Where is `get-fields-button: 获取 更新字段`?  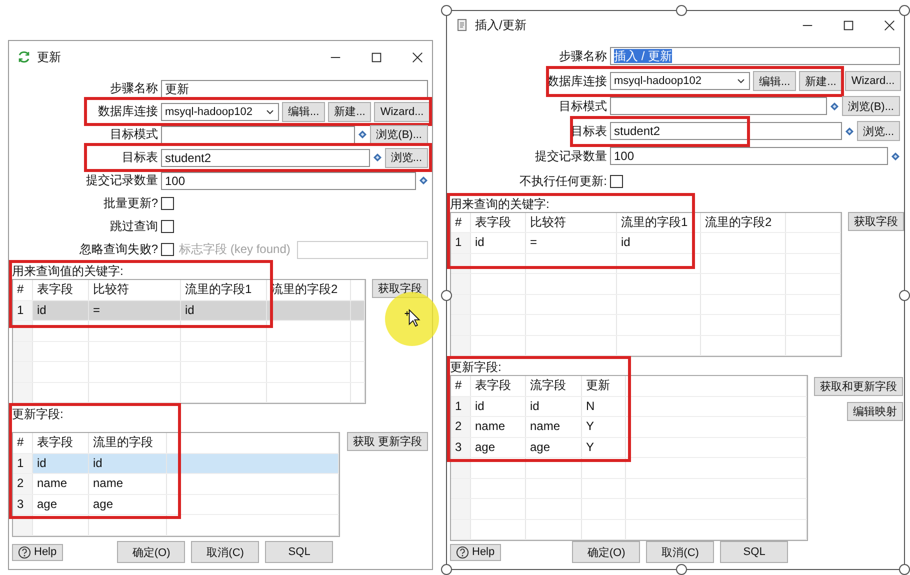 get-fields-button: 获取 更新字段 is located at coordinates (387, 441).